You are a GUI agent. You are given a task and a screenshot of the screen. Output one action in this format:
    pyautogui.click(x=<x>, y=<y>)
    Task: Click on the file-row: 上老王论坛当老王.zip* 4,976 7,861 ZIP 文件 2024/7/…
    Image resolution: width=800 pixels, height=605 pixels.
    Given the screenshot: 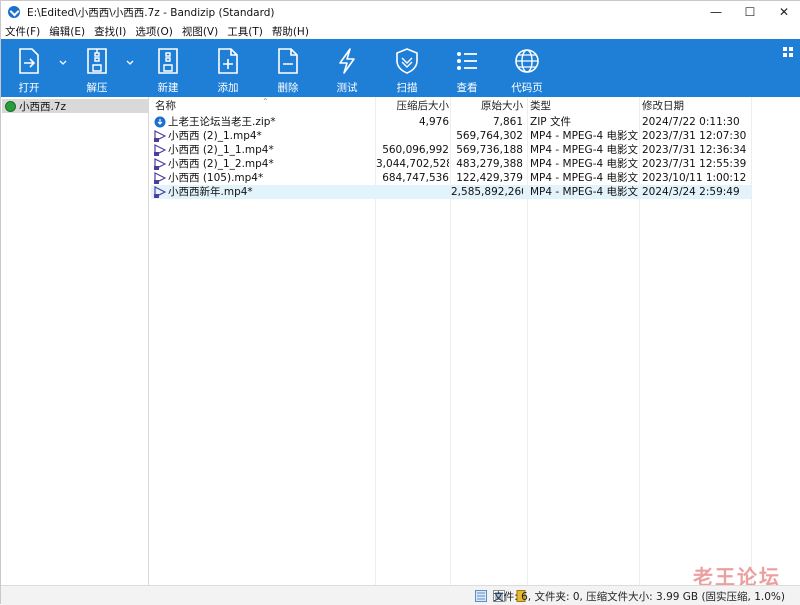 What is the action you would take?
    pyautogui.click(x=451, y=122)
    